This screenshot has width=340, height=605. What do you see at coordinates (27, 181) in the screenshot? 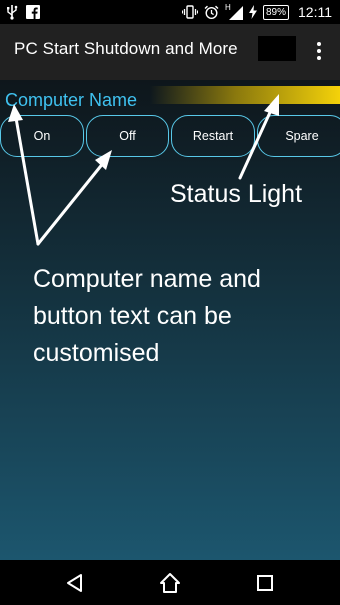
I see `arrow-to-computer-name` at bounding box center [27, 181].